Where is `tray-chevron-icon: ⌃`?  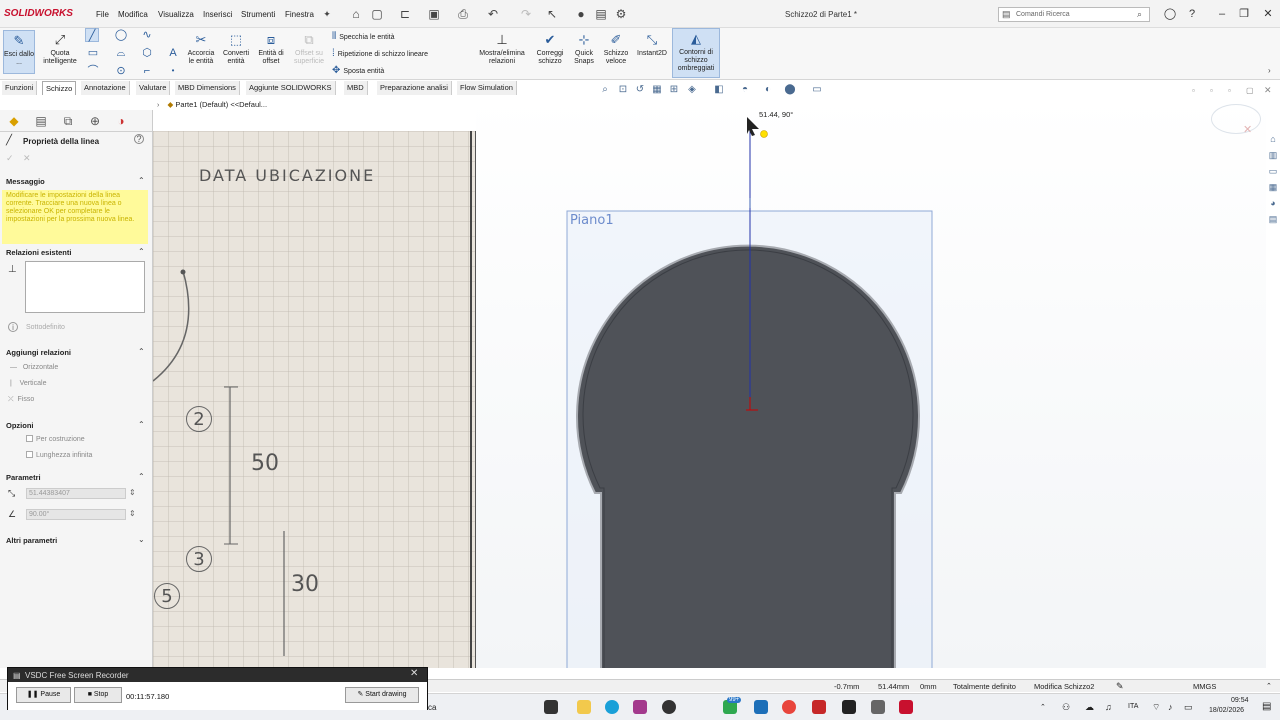
tray-chevron-icon: ⌃ is located at coordinates (1043, 707).